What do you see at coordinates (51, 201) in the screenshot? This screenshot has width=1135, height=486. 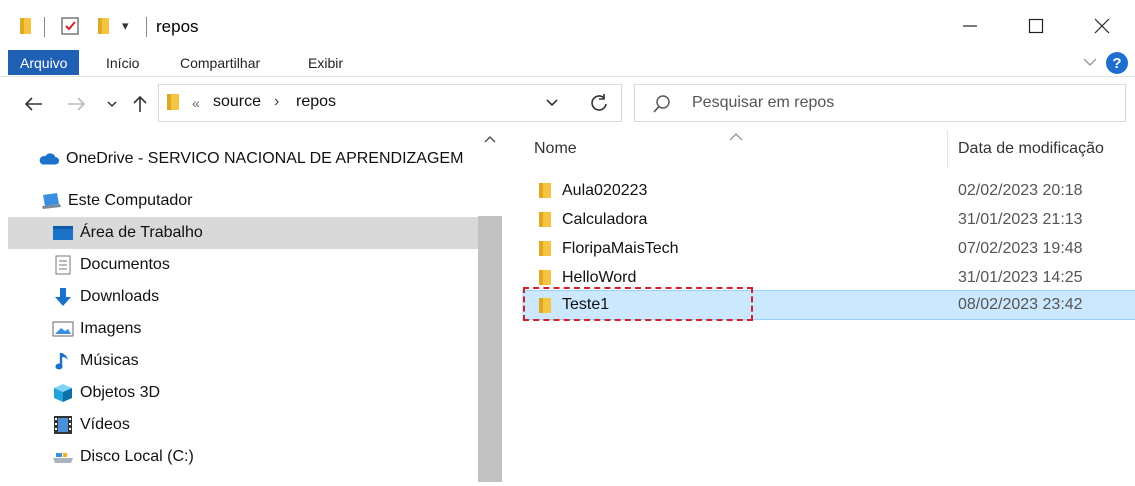 I see `computer-icon` at bounding box center [51, 201].